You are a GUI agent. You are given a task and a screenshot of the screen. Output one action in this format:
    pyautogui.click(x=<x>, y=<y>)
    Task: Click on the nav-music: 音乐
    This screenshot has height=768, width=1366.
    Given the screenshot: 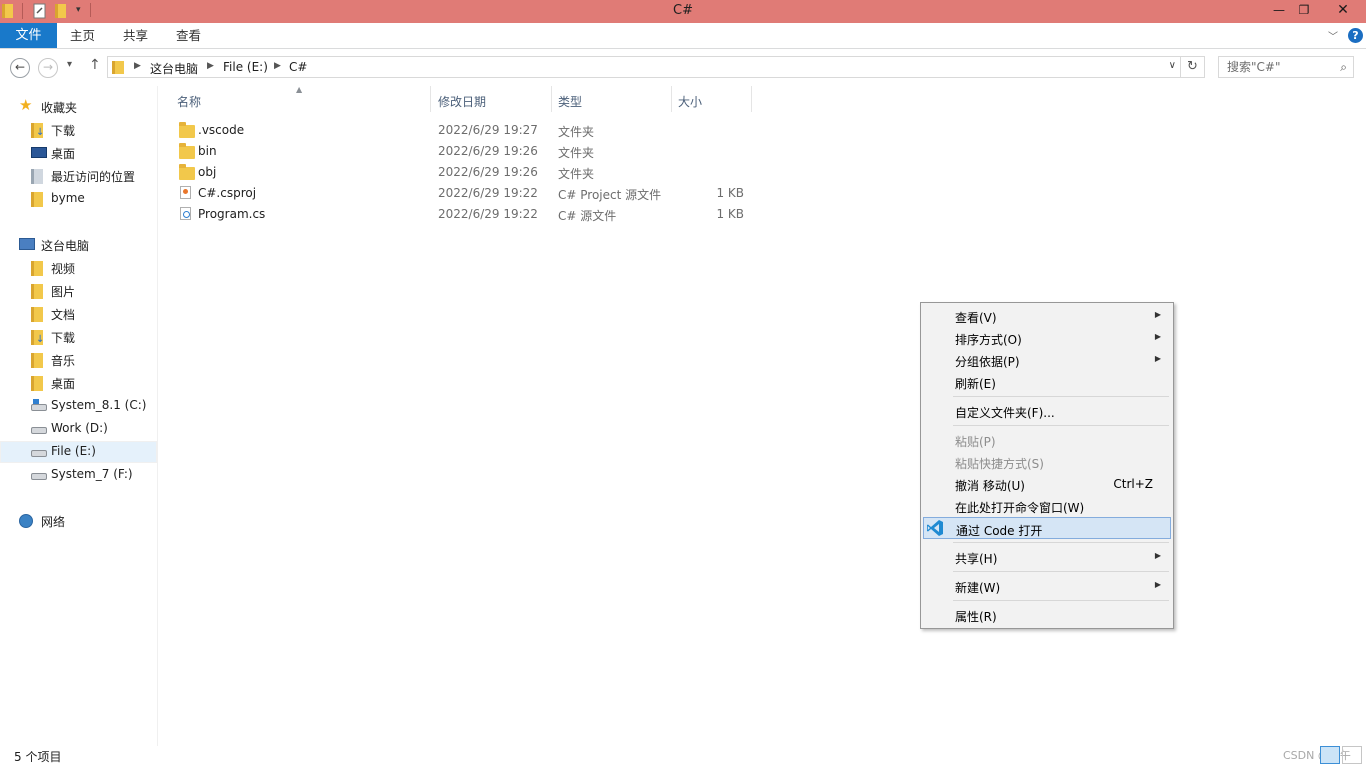 What is the action you would take?
    pyautogui.click(x=78, y=360)
    